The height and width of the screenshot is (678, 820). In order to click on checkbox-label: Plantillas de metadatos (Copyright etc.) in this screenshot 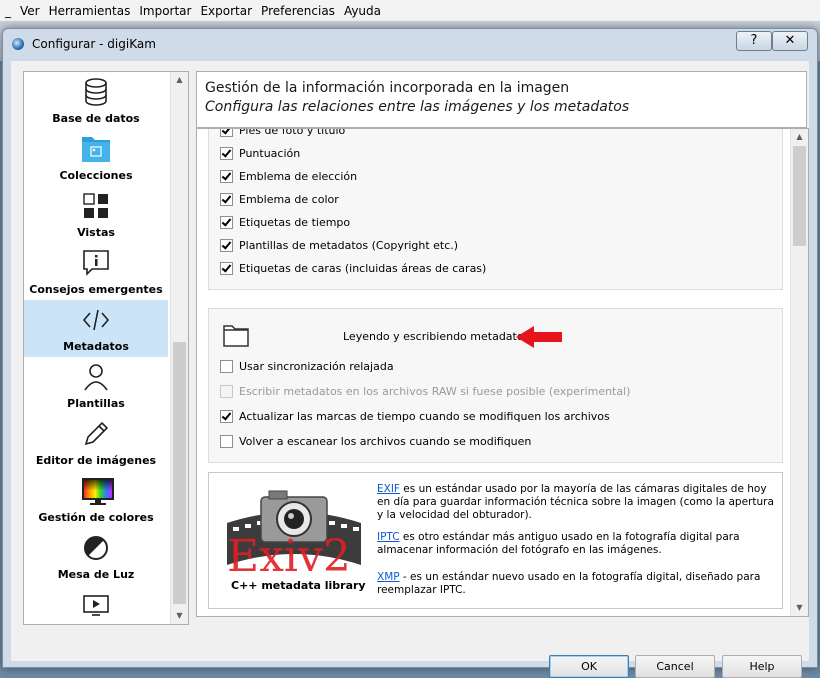, I will do `click(349, 245)`.